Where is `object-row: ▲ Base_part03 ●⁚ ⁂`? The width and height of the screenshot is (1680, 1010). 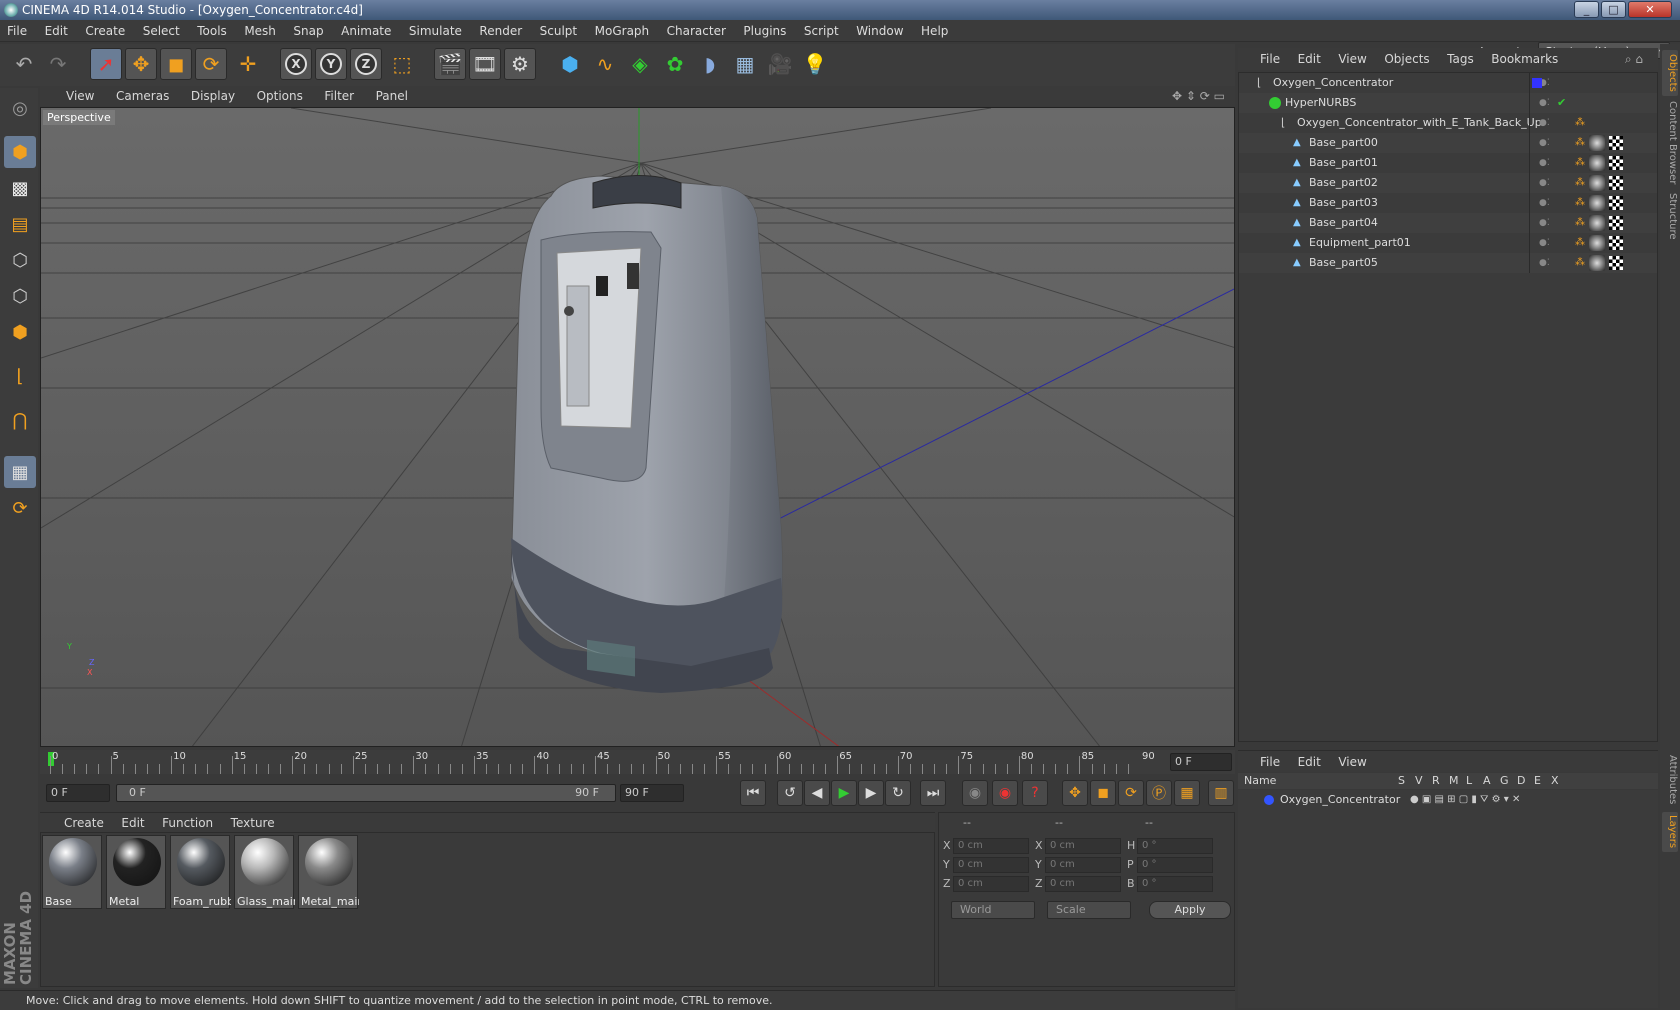
object-row: ▲ Base_part03 ●⁚ ⁂ is located at coordinates (1448, 203).